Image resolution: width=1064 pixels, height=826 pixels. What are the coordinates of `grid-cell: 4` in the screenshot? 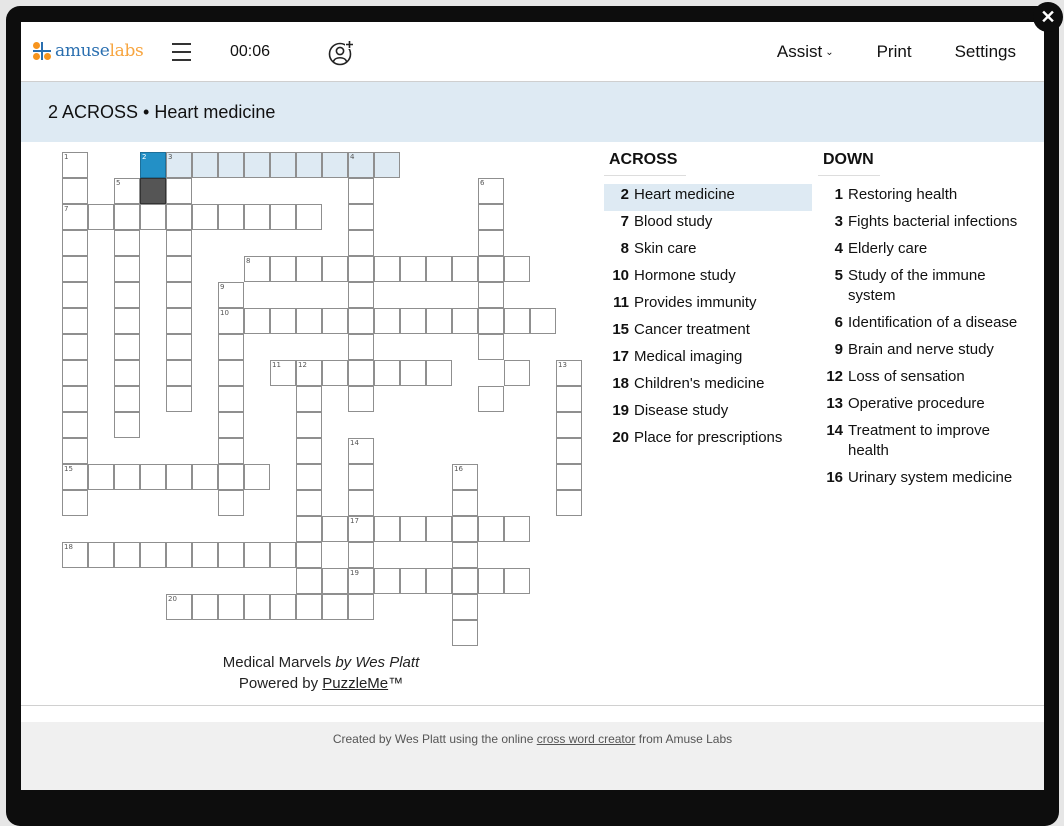 It's located at (361, 165).